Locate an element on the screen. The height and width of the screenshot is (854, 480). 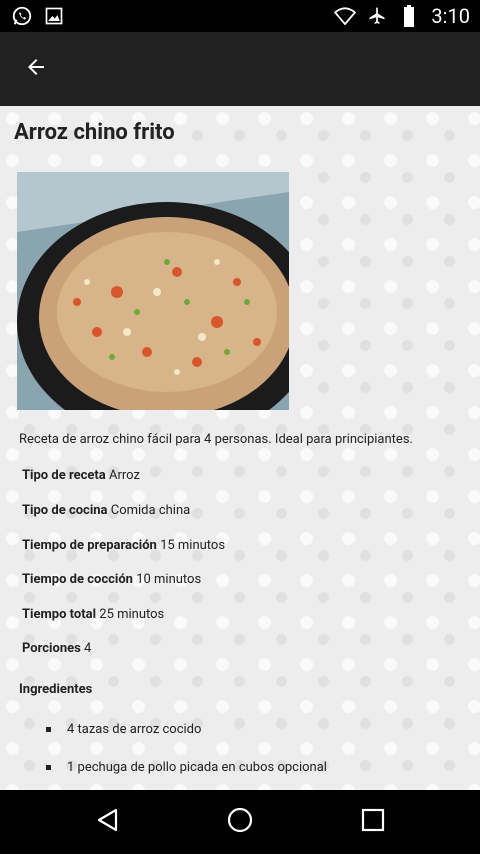
nav-home-button is located at coordinates (240, 822).